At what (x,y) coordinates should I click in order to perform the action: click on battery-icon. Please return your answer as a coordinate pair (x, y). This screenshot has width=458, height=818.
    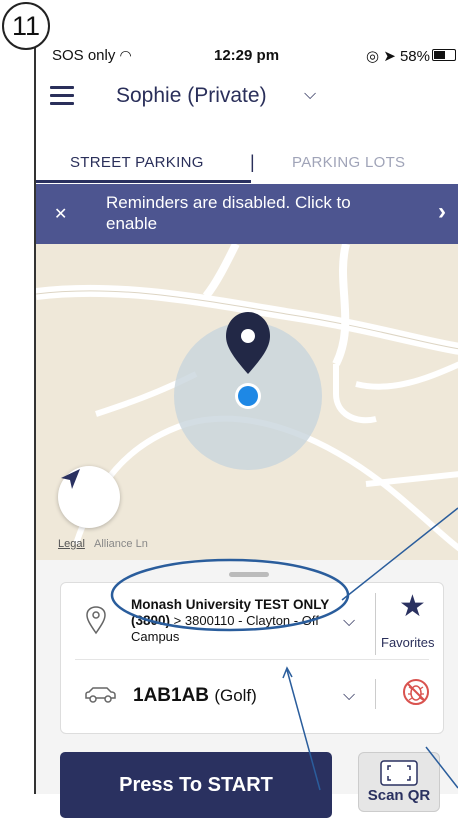
    Looking at the image, I should click on (444, 55).